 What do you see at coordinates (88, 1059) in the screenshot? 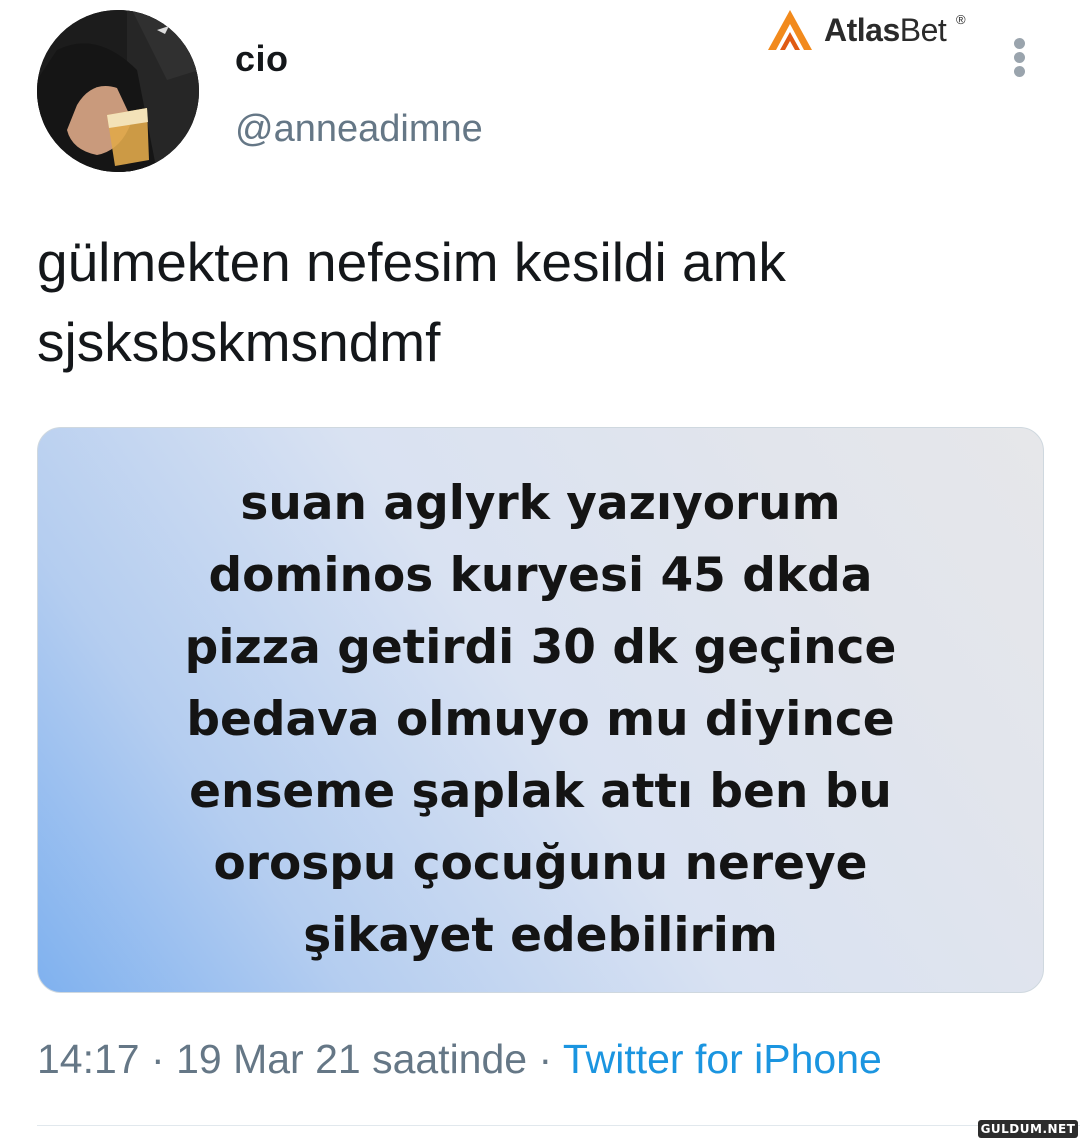
I see `tweet-time: 14:17` at bounding box center [88, 1059].